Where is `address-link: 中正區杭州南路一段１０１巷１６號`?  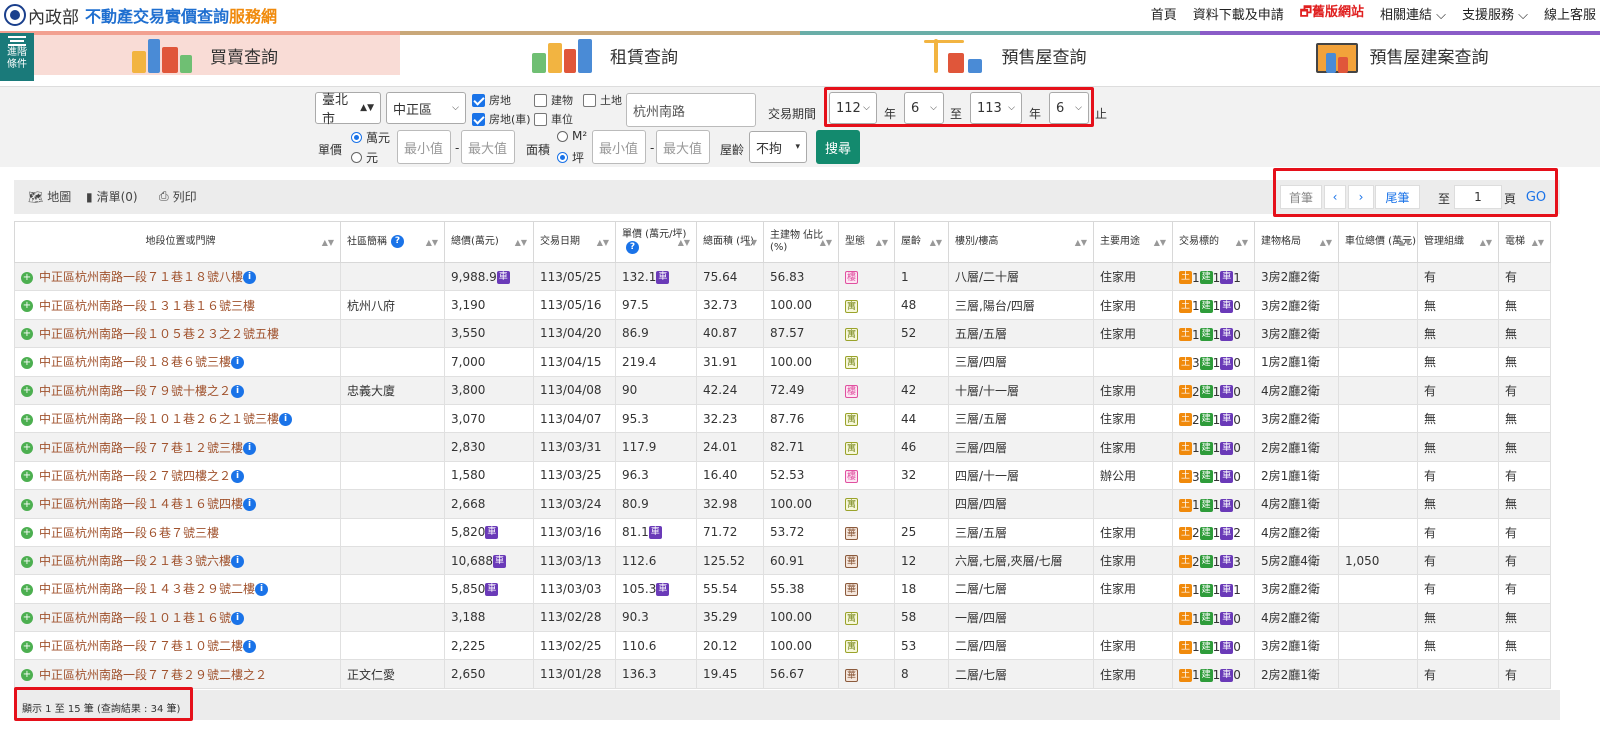 address-link: 中正區杭州南路一段１０１巷１６號 is located at coordinates (135, 618).